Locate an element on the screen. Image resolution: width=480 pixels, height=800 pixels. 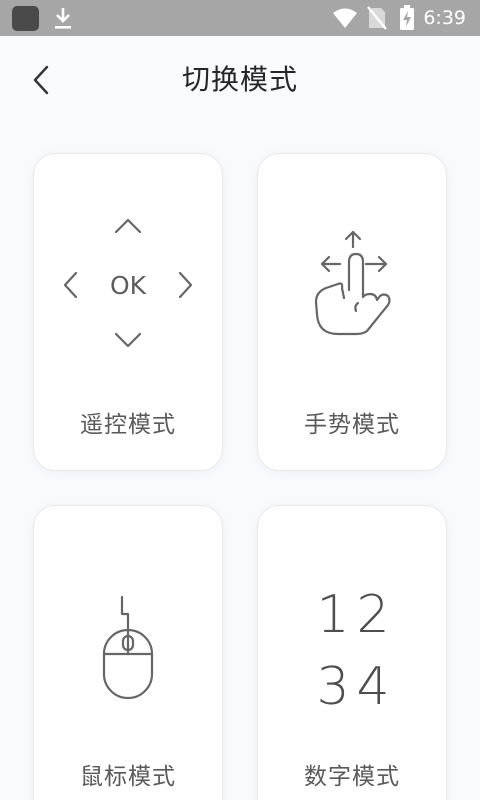
header: 切换模式 is located at coordinates (240, 80).